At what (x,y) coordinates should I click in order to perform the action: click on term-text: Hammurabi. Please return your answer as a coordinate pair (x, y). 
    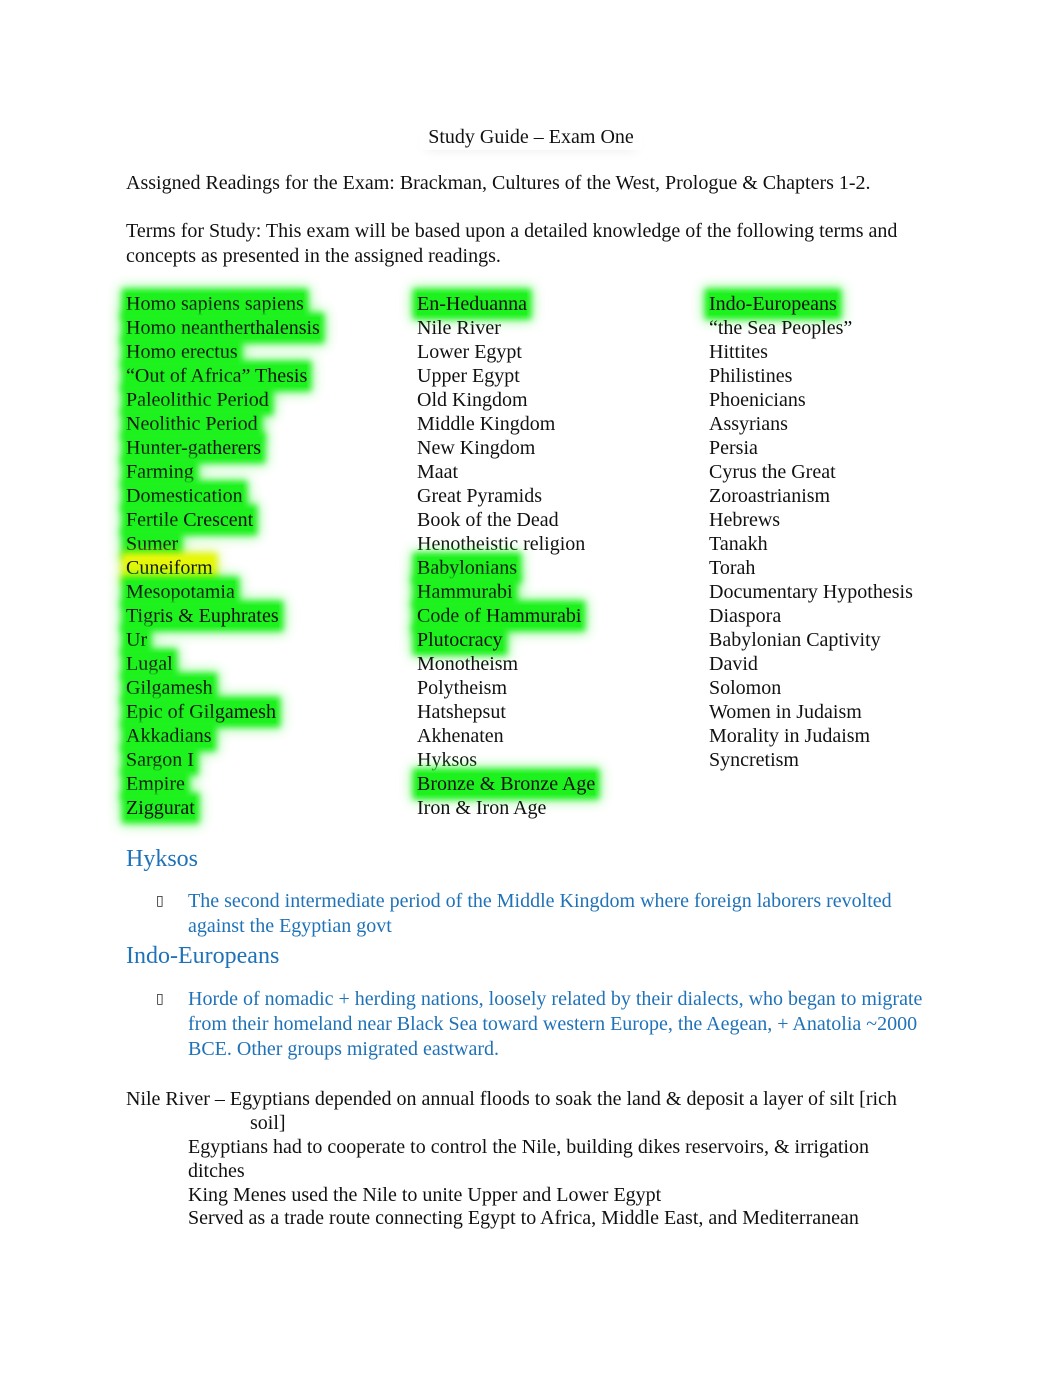
    Looking at the image, I should click on (465, 592).